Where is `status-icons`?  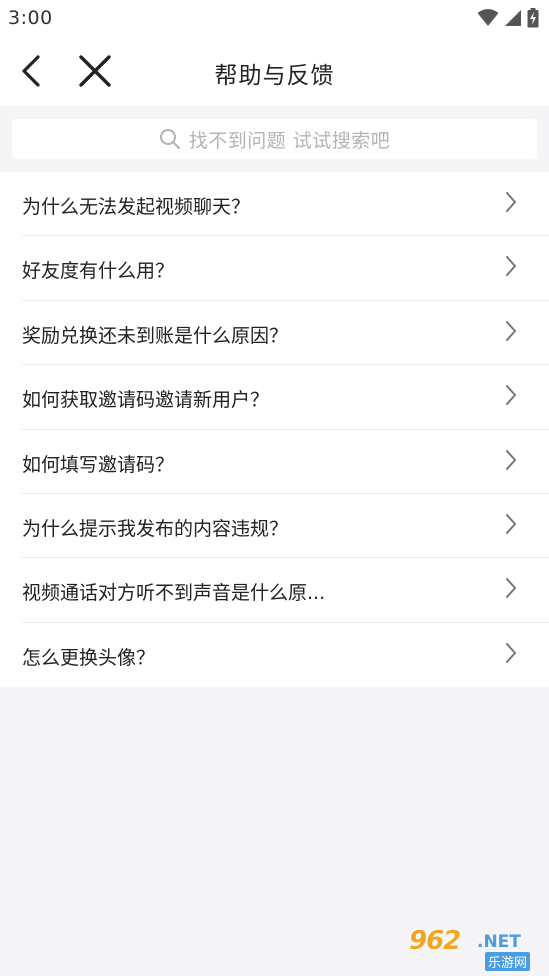 status-icons is located at coordinates (508, 18).